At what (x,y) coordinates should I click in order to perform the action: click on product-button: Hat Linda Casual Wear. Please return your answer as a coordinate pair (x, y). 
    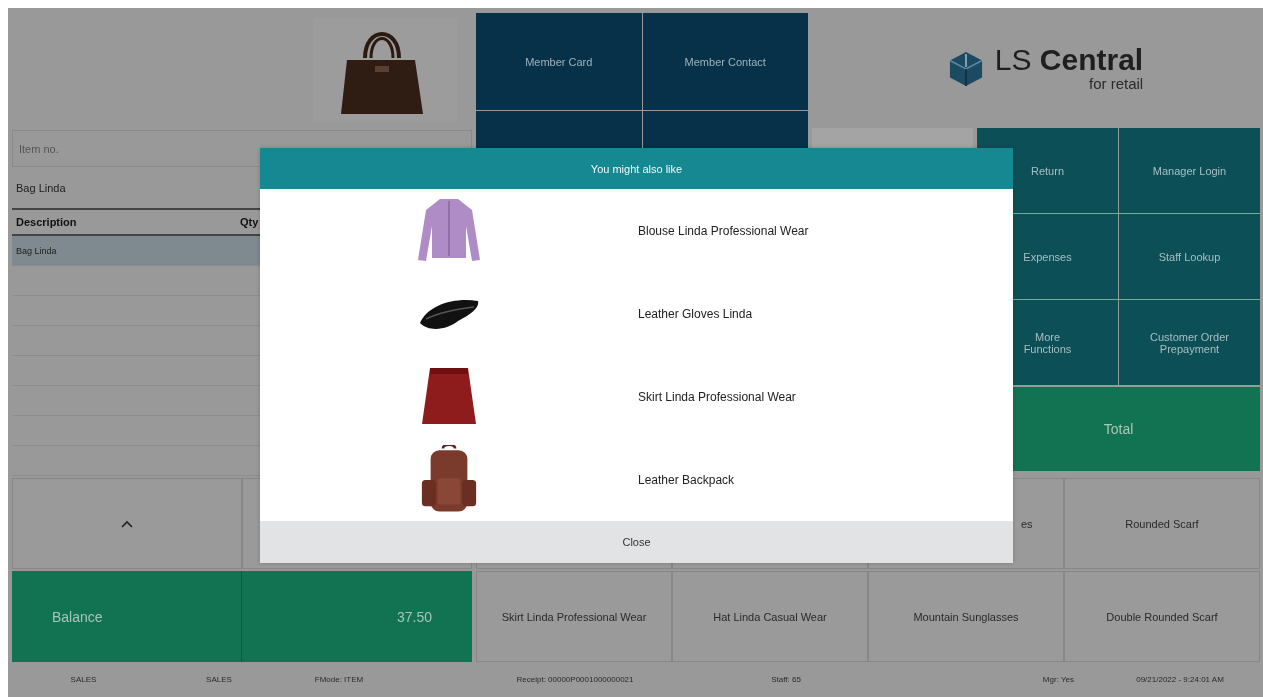
    Looking at the image, I should click on (770, 616).